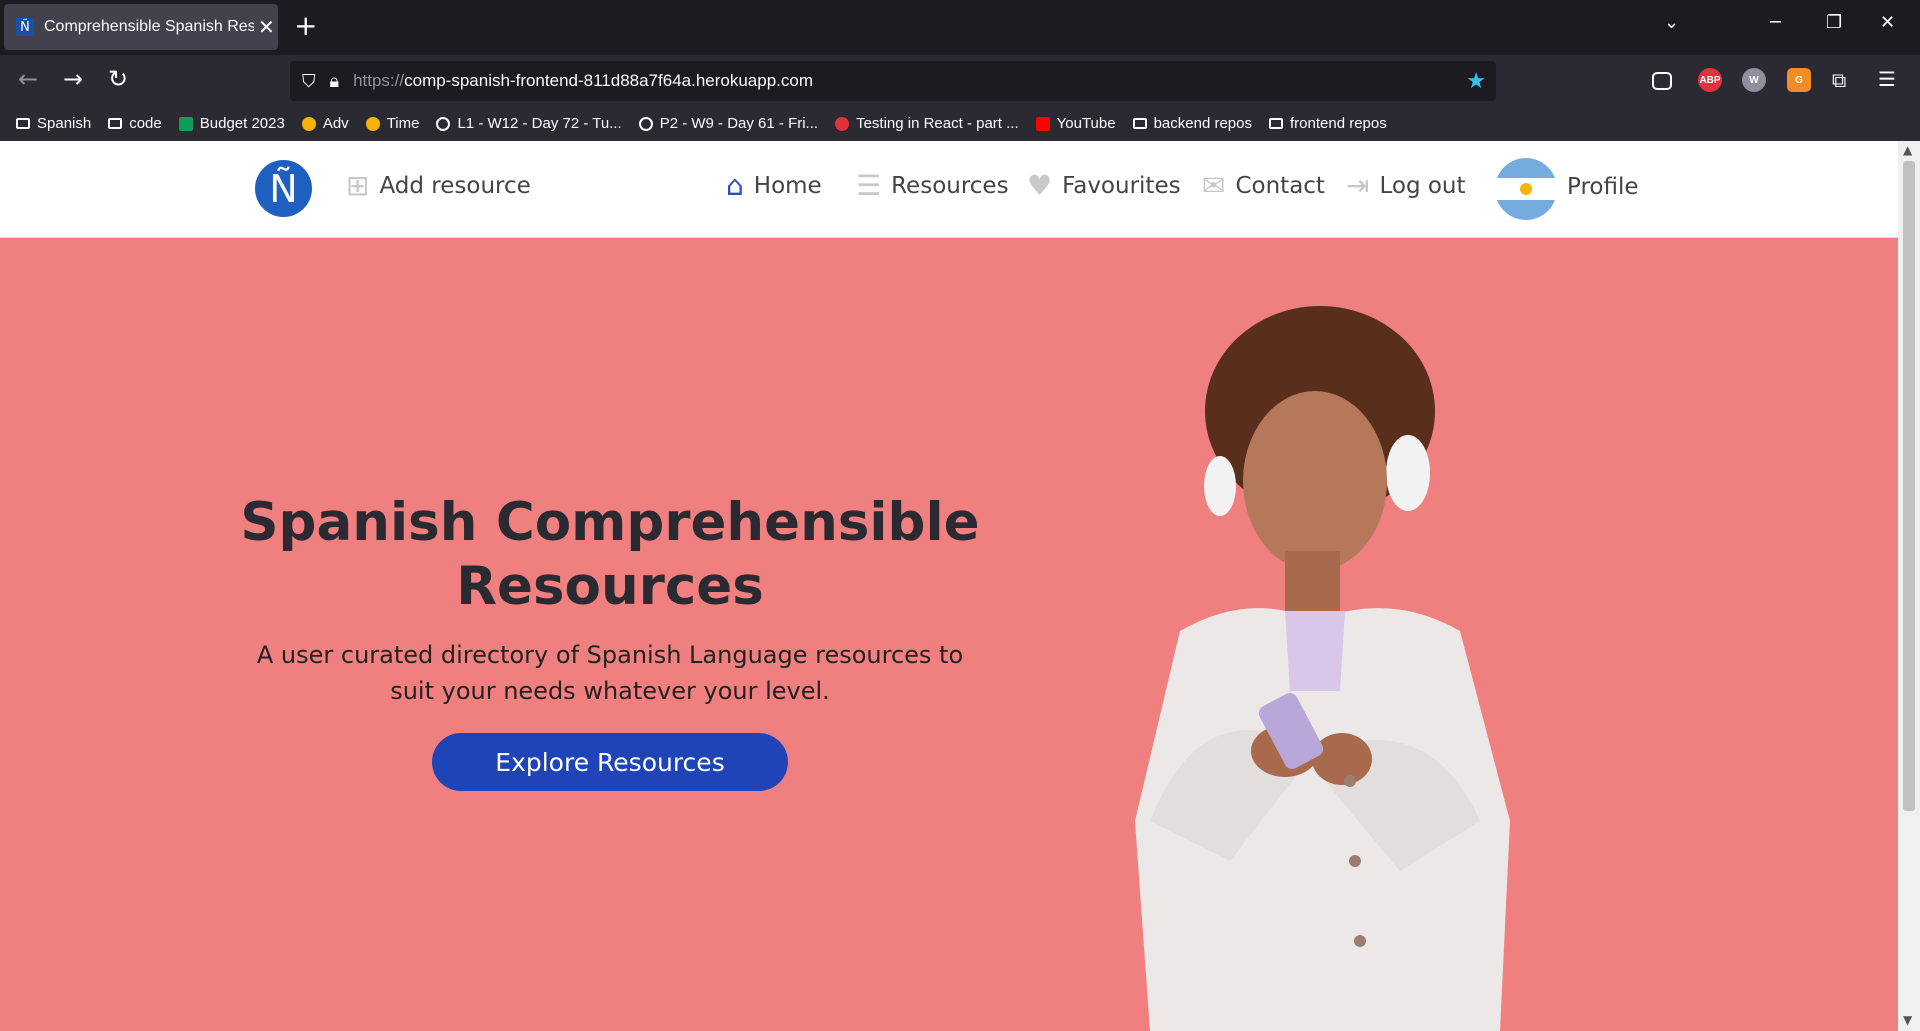 The height and width of the screenshot is (1031, 1920). I want to click on nav-favourites: ♥ Favourites, so click(1104, 185).